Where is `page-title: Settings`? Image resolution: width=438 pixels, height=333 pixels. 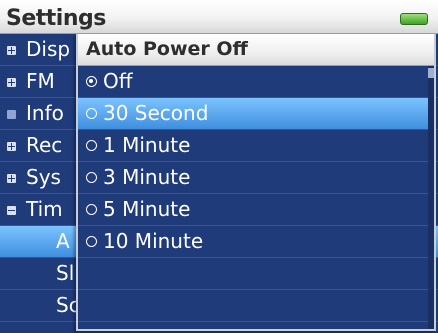
page-title: Settings is located at coordinates (56, 18).